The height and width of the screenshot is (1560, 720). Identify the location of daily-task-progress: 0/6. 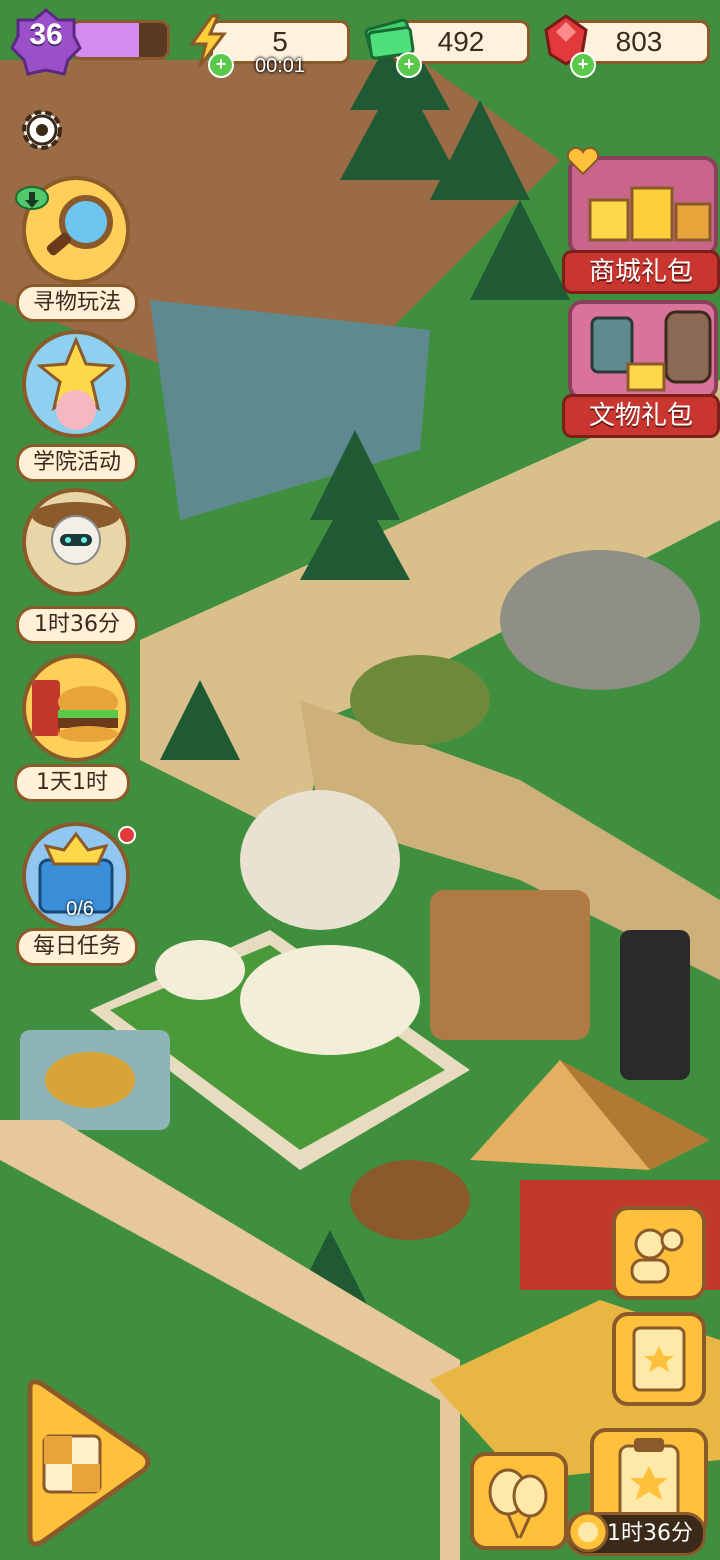
(80, 909).